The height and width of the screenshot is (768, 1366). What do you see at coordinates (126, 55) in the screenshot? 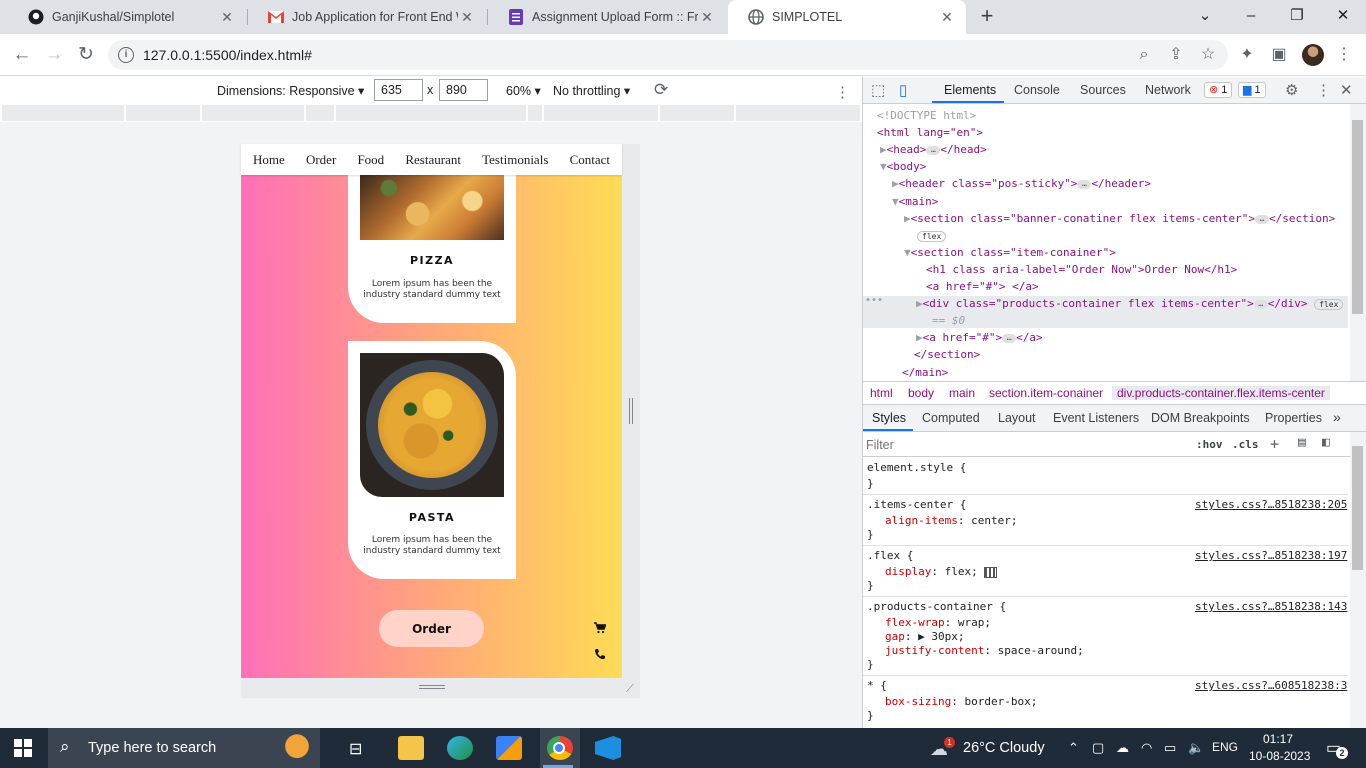
I see `info-icon: i` at bounding box center [126, 55].